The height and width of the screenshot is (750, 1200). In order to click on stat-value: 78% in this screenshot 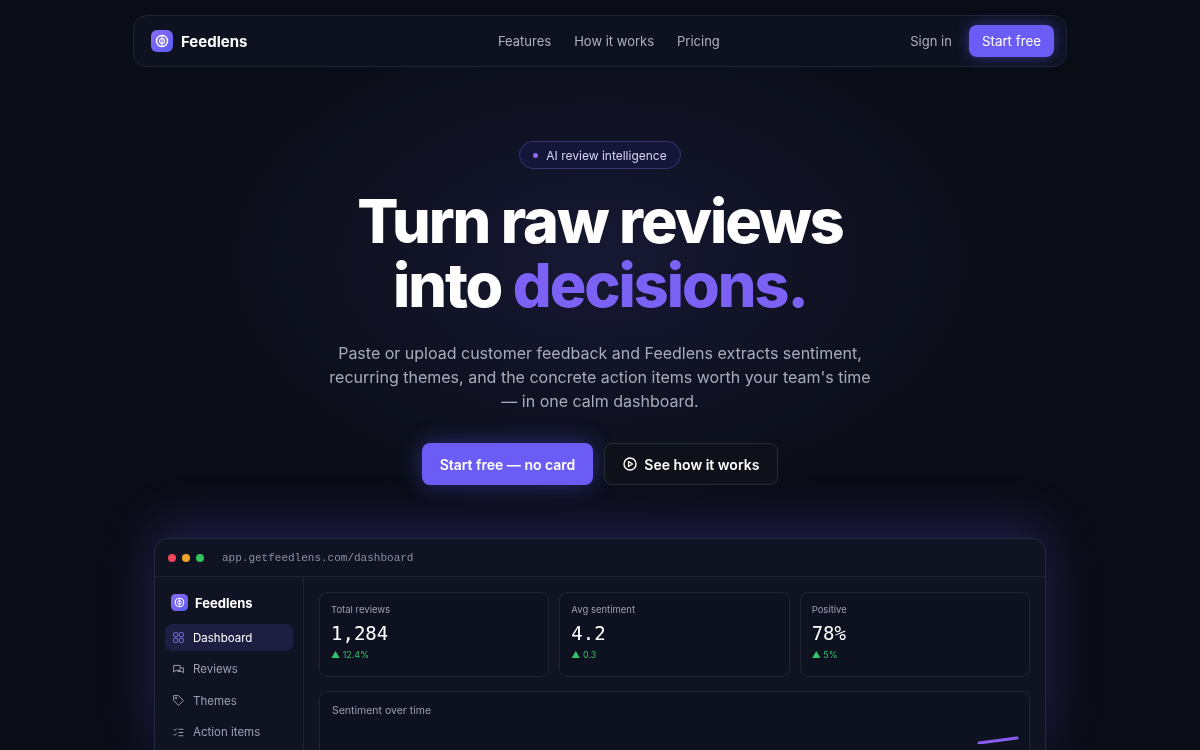, I will do `click(829, 633)`.